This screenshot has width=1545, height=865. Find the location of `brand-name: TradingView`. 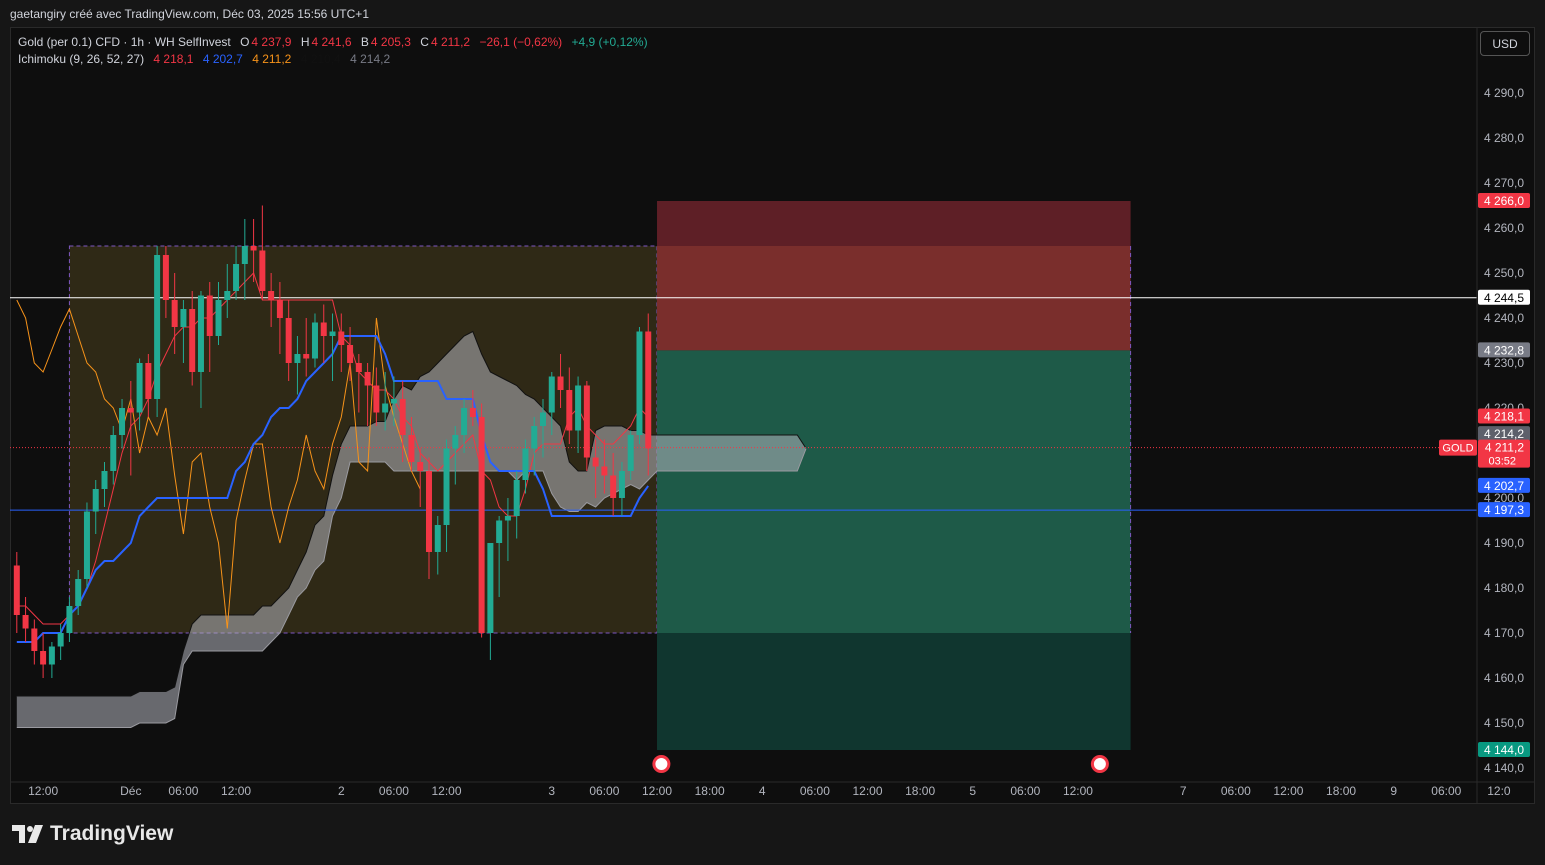

brand-name: TradingView is located at coordinates (112, 833).